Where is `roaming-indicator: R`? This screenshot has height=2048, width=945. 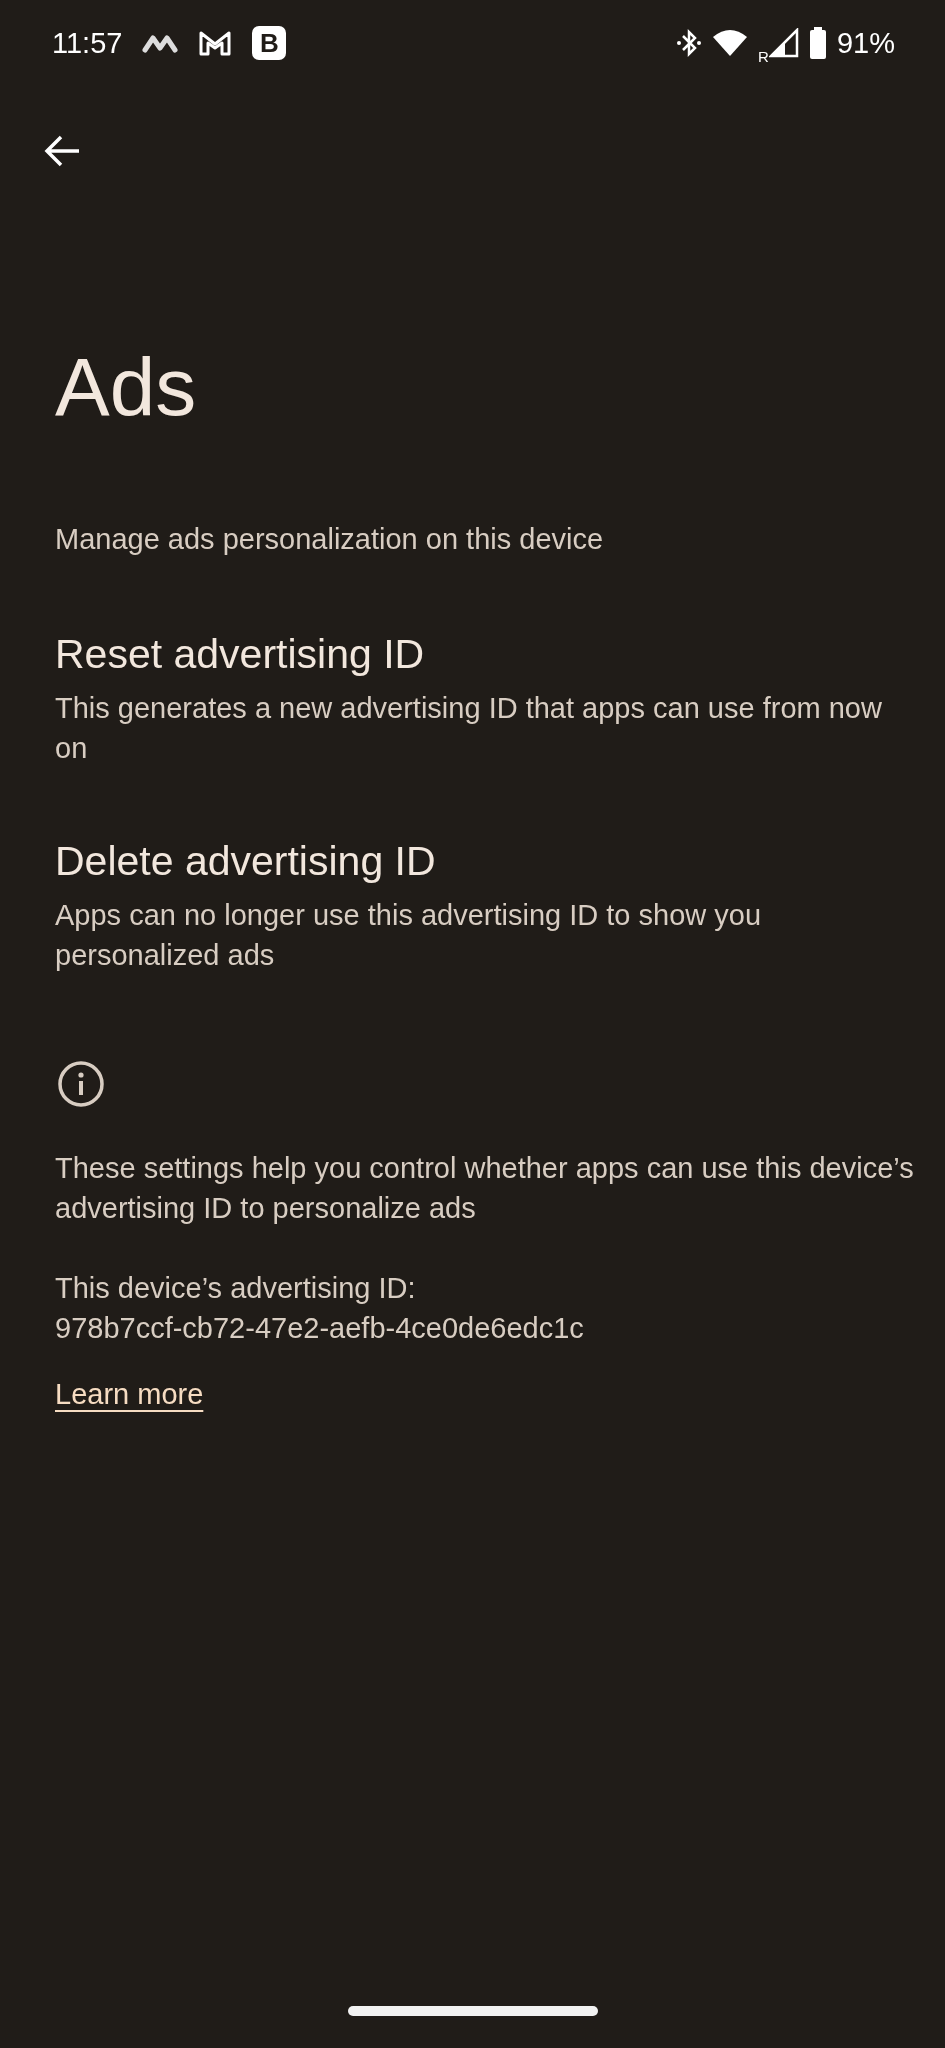 roaming-indicator: R is located at coordinates (763, 56).